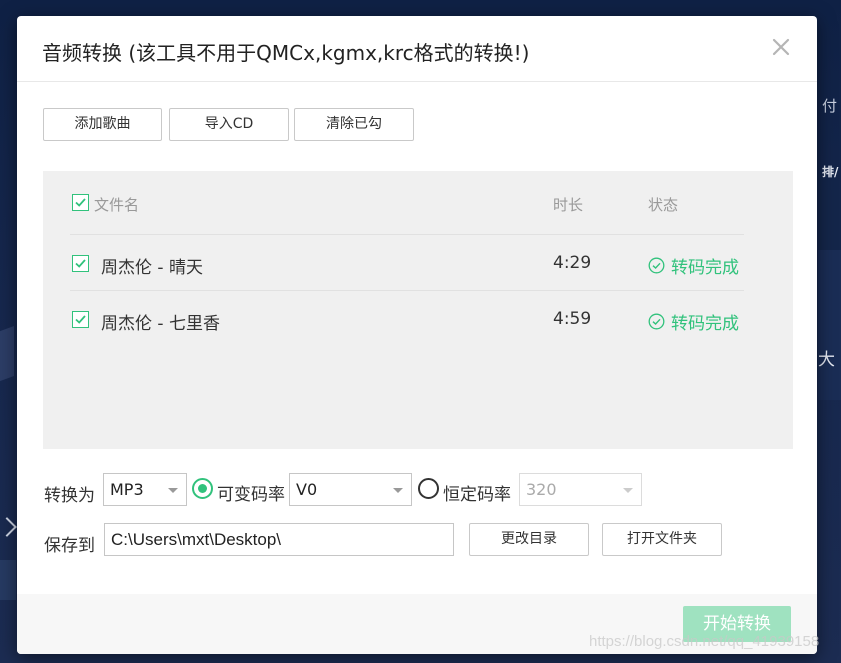 Image resolution: width=841 pixels, height=663 pixels. I want to click on song-duration: 4:29, so click(572, 263).